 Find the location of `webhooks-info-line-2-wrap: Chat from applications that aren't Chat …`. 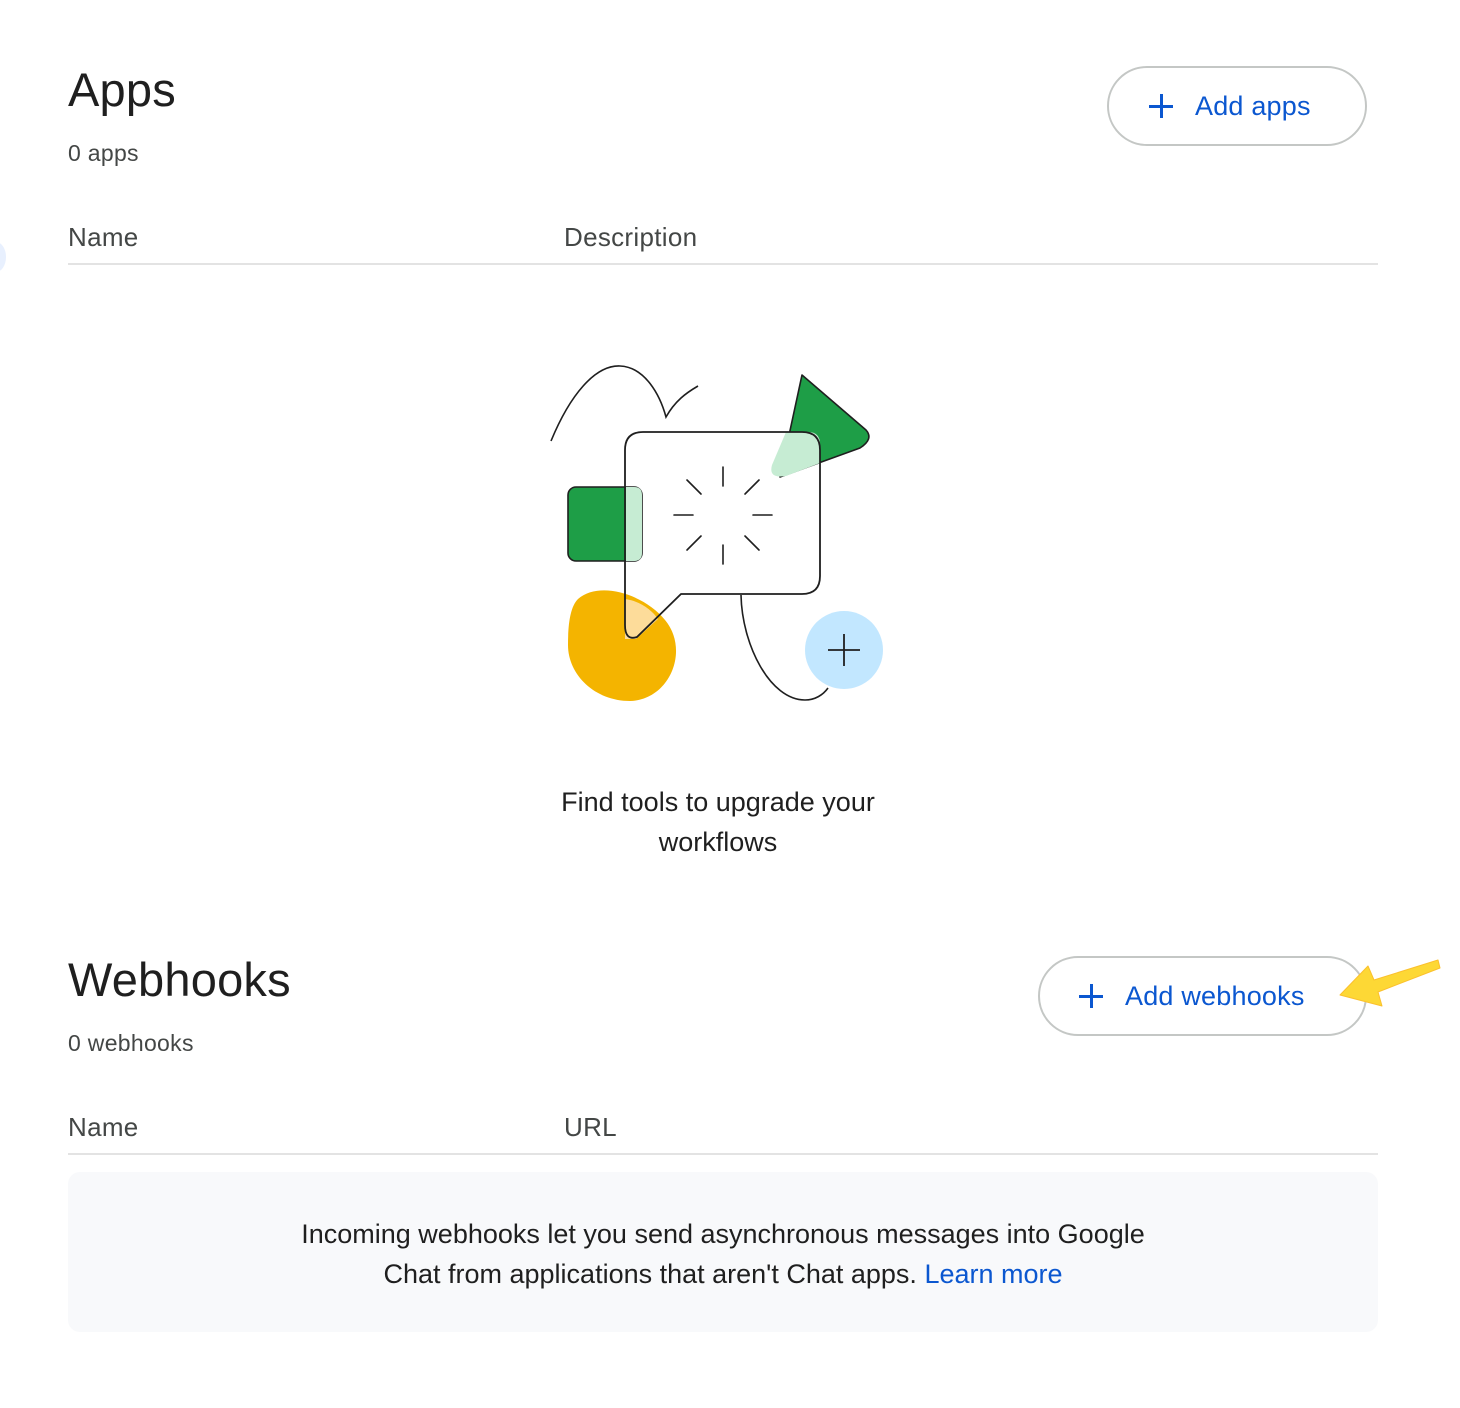

webhooks-info-line-2-wrap: Chat from applications that aren't Chat … is located at coordinates (723, 1274).